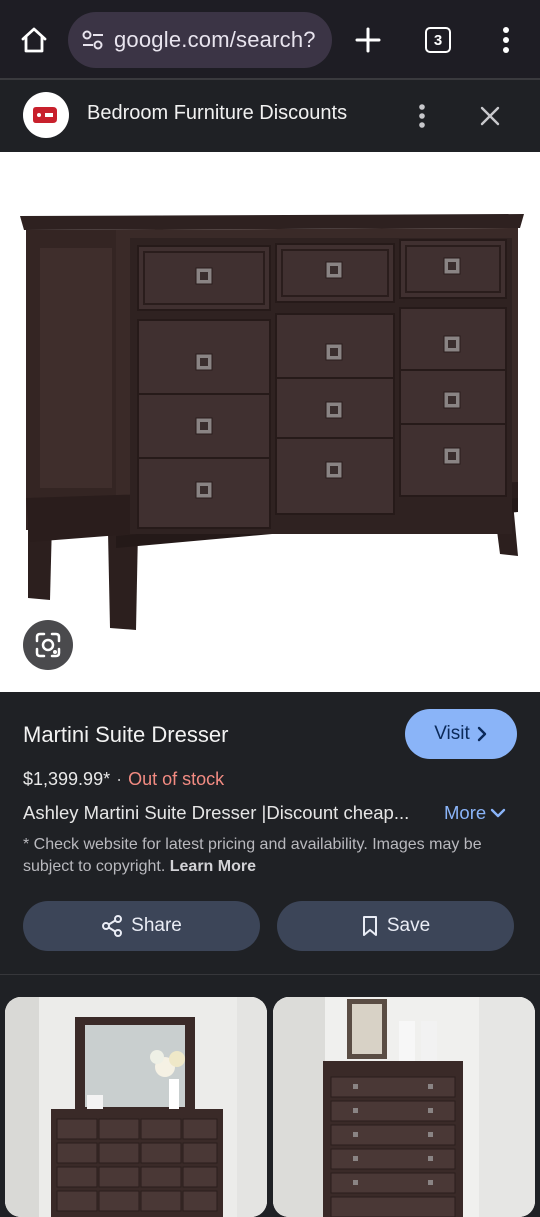  I want to click on site-logo, so click(46, 115).